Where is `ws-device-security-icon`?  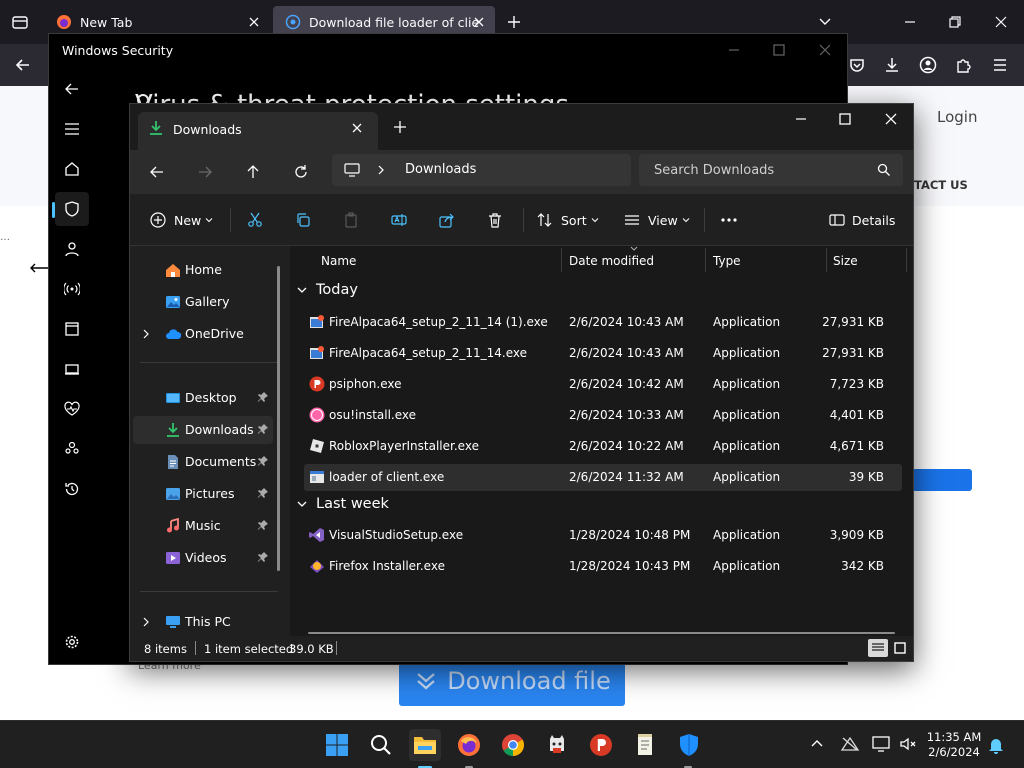 ws-device-security-icon is located at coordinates (72, 369).